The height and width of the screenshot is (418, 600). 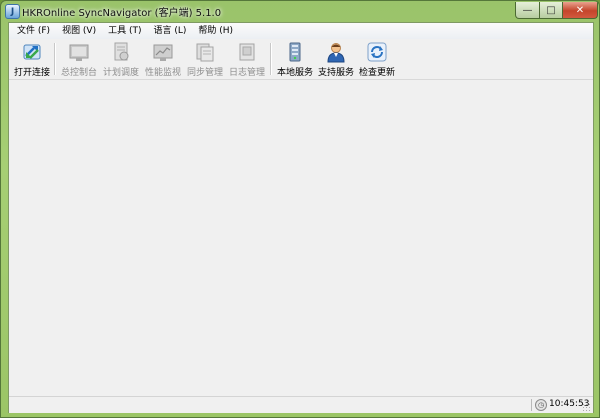 What do you see at coordinates (294, 73) in the screenshot?
I see `local-service-label: 本地服务` at bounding box center [294, 73].